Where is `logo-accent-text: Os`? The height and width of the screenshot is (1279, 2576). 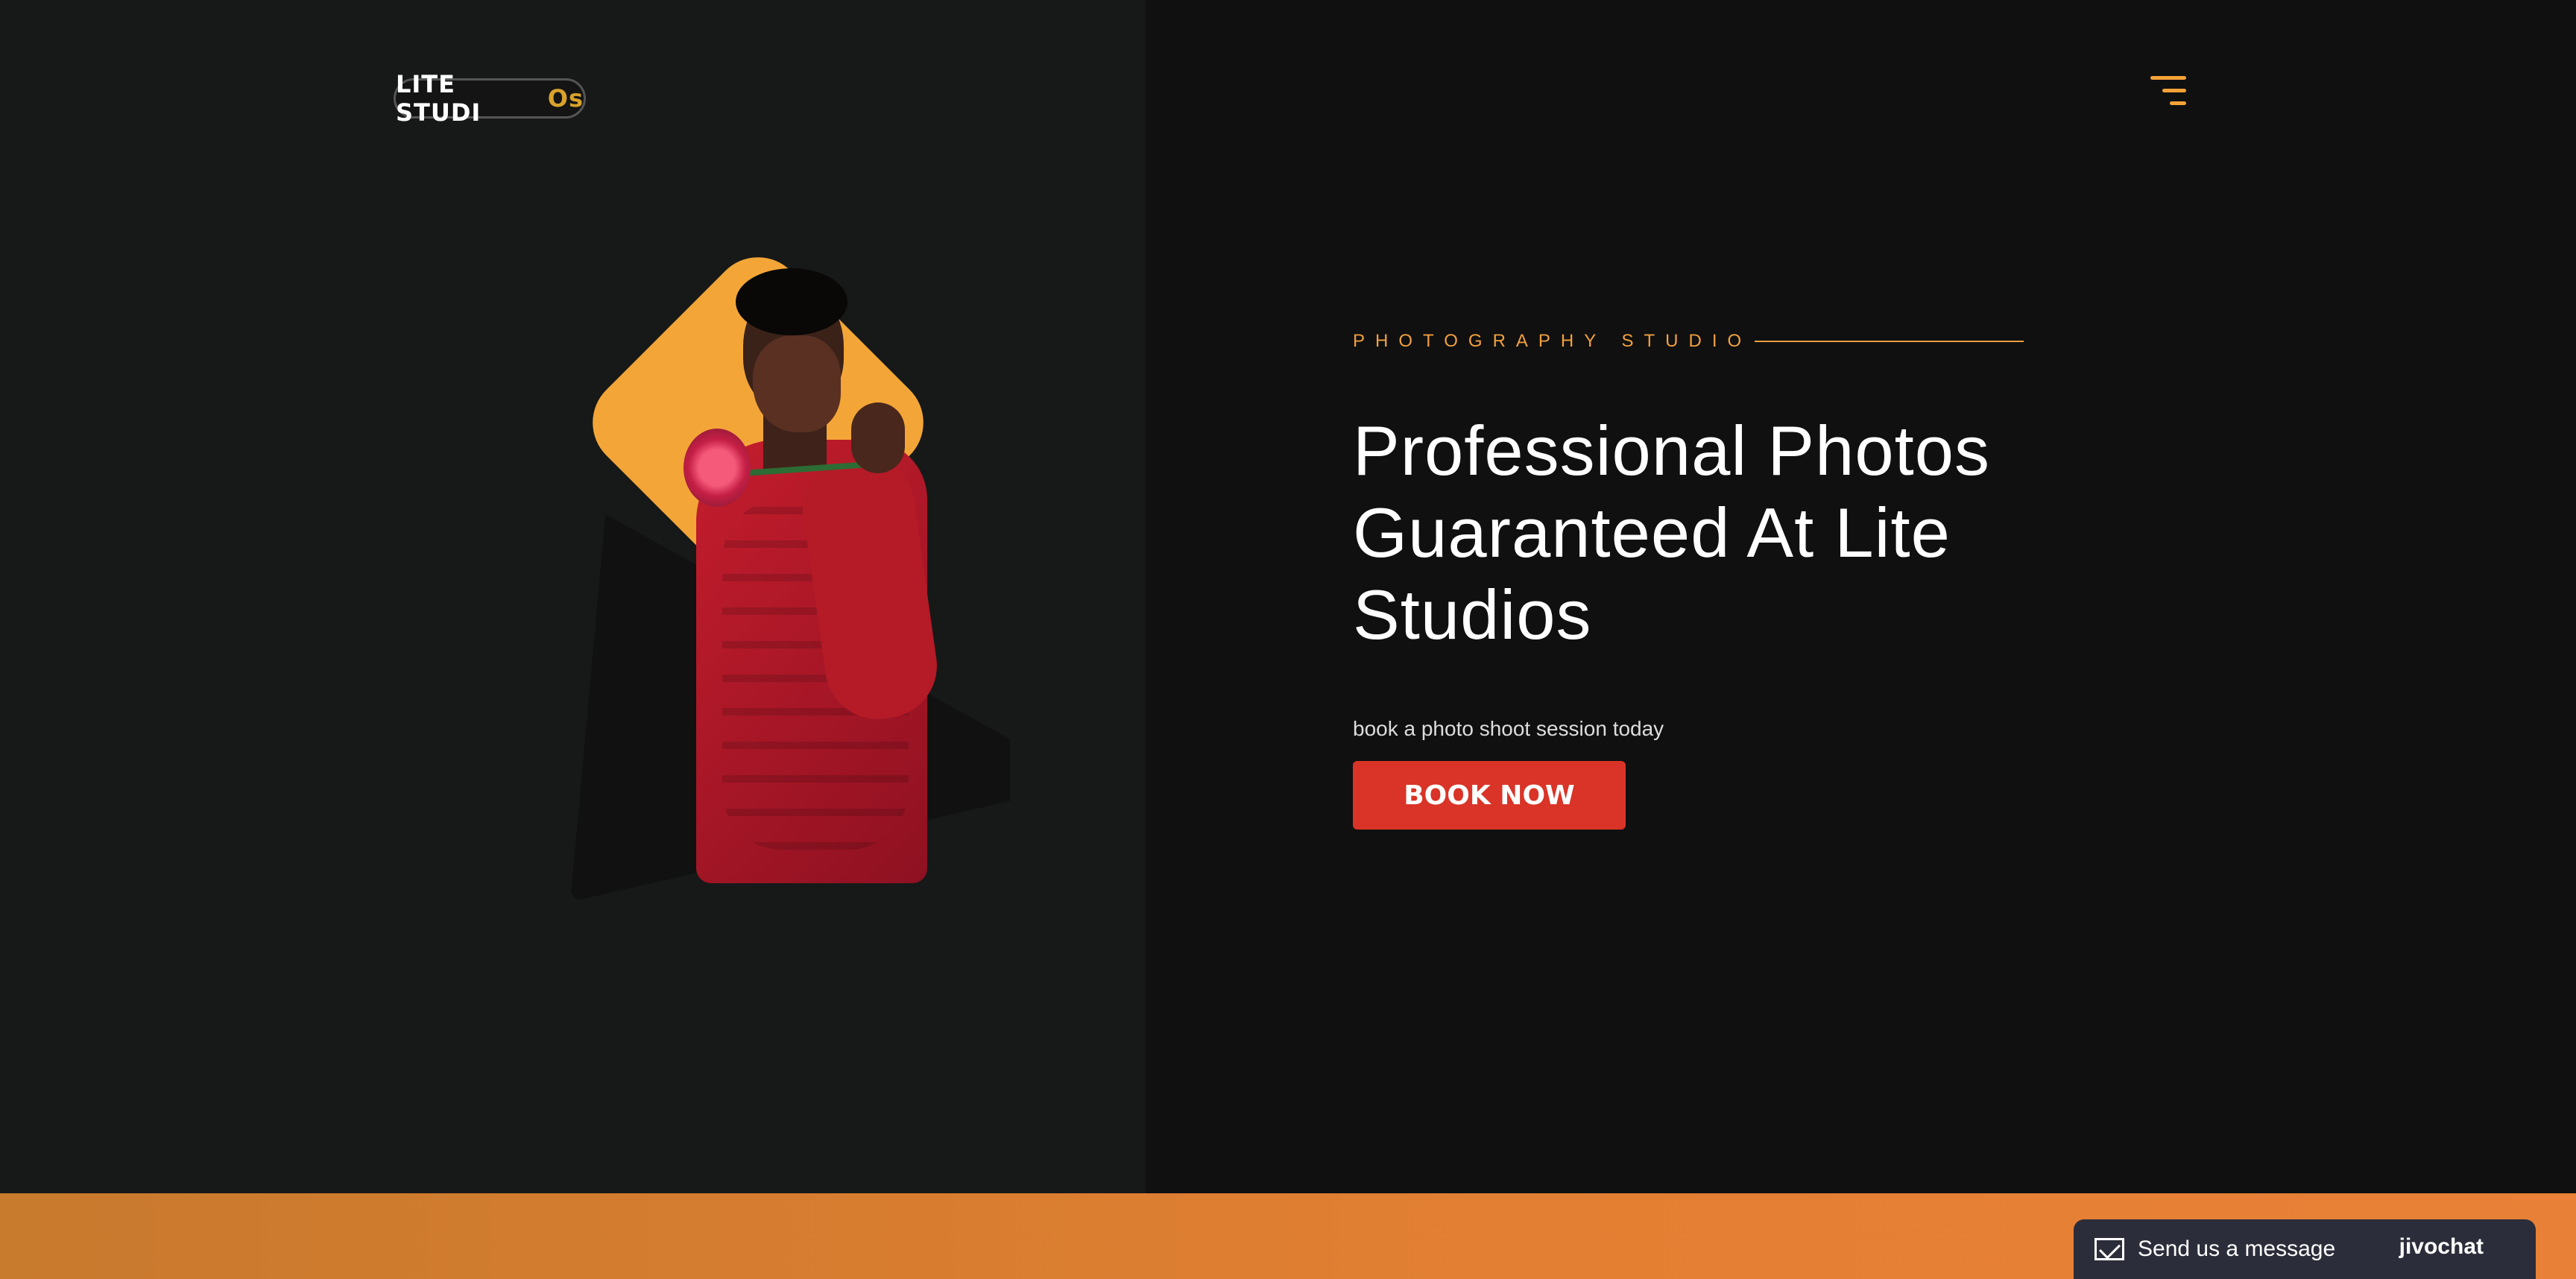 logo-accent-text: Os is located at coordinates (565, 98).